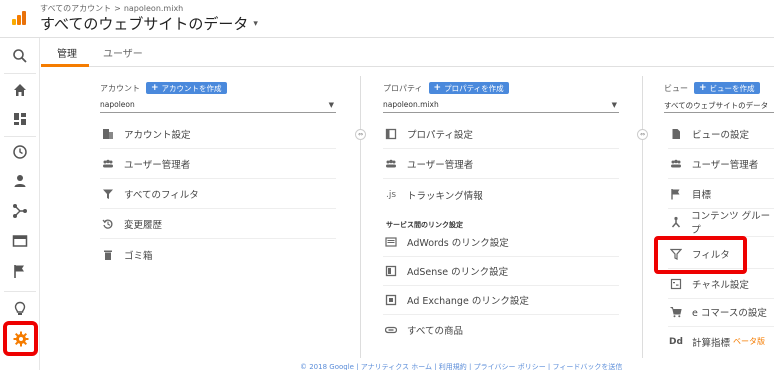 This screenshot has height=370, width=774. Describe the element at coordinates (501, 242) in the screenshot. I see `menu-item-adwords-link: AdWords のリンク設定` at that location.